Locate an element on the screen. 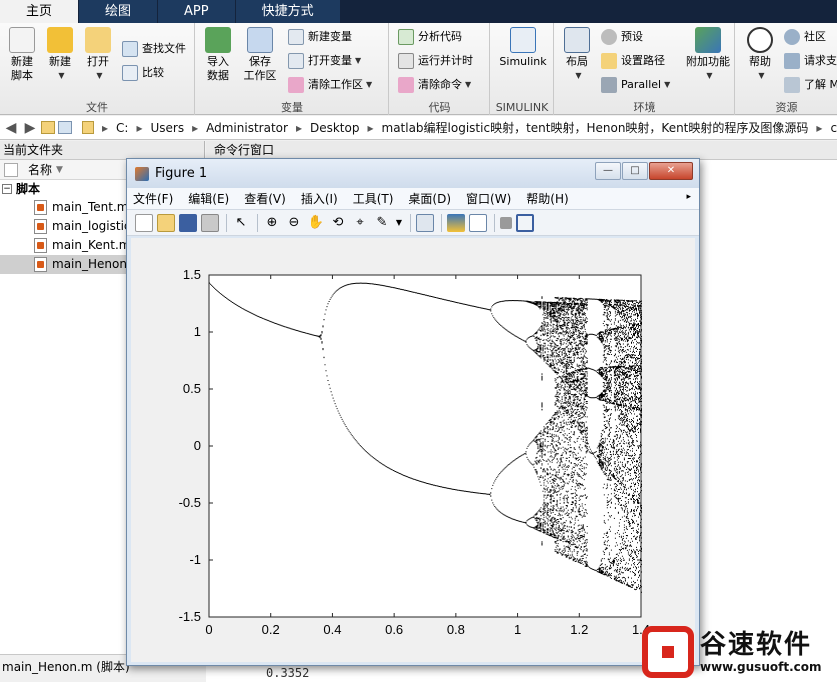 This screenshot has height=682, width=837. zoom-in-icon: ⊕ is located at coordinates (272, 223).